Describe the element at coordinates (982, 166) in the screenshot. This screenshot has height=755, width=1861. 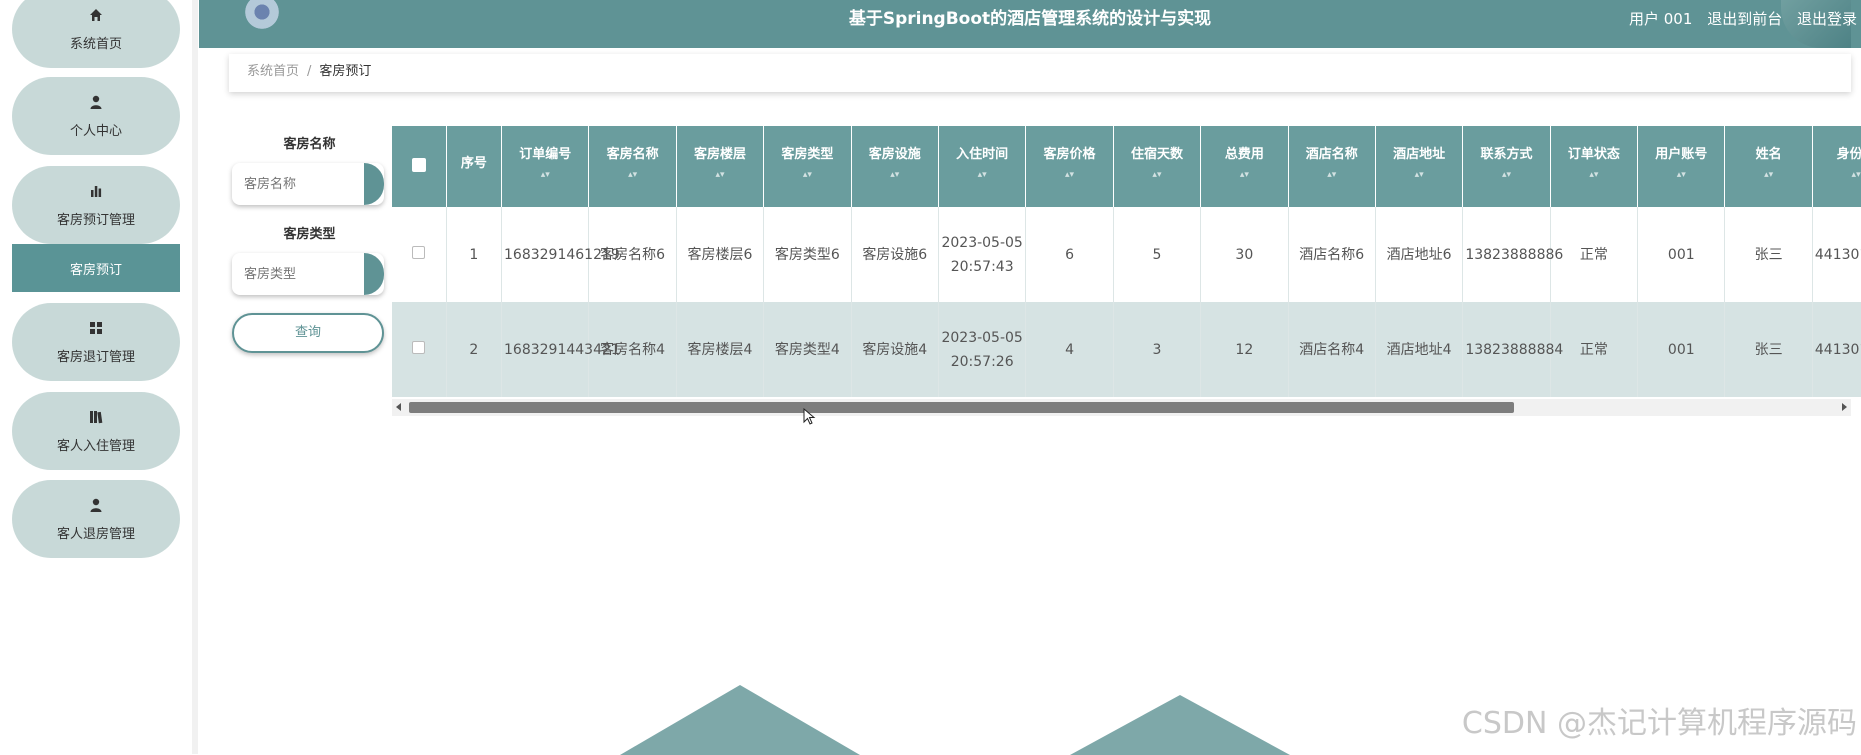
I see `column-header: 入住时间 ▴▾` at that location.